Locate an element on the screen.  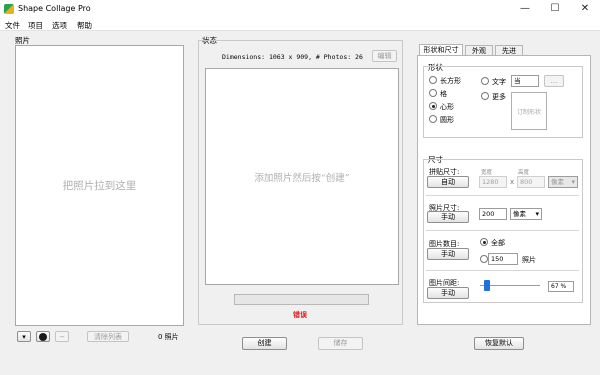
minimize-button: — is located at coordinates (525, 9).